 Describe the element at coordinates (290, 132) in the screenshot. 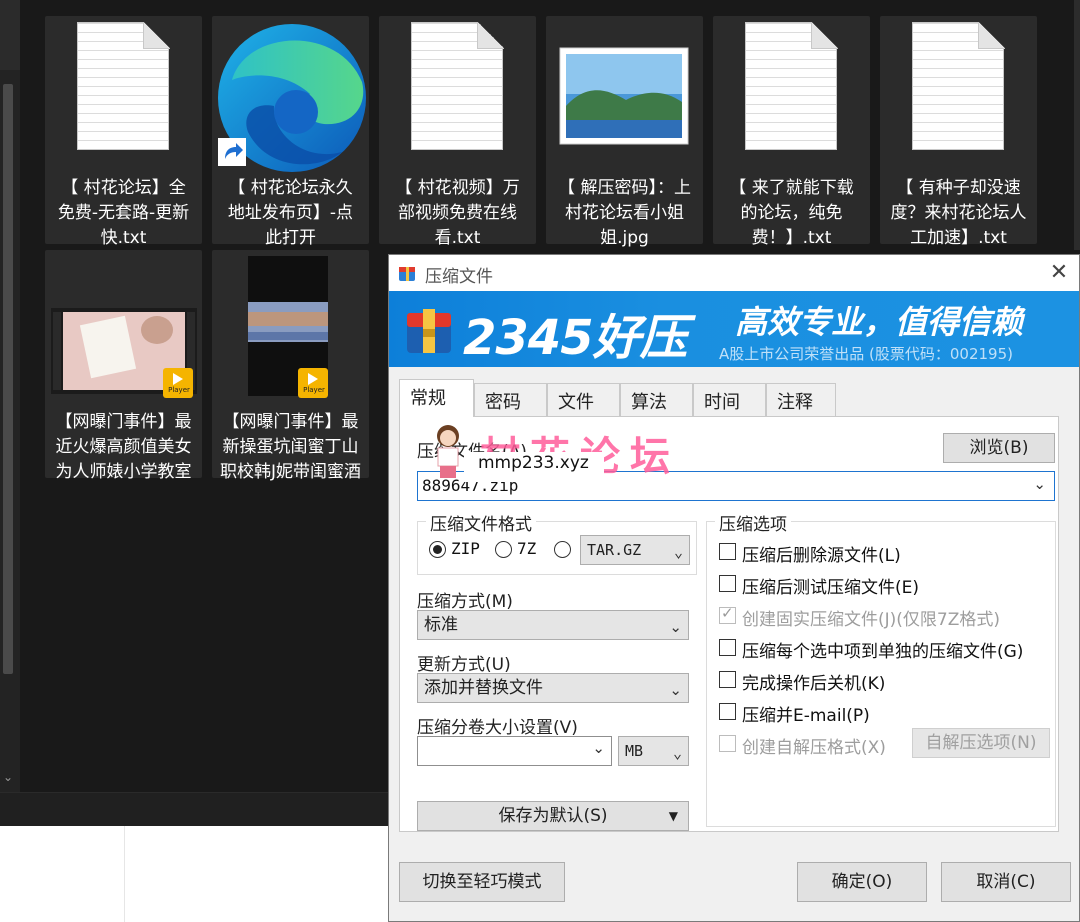

I see `file-tile: 【 村花论坛永久地址发布页】-点此打开` at that location.